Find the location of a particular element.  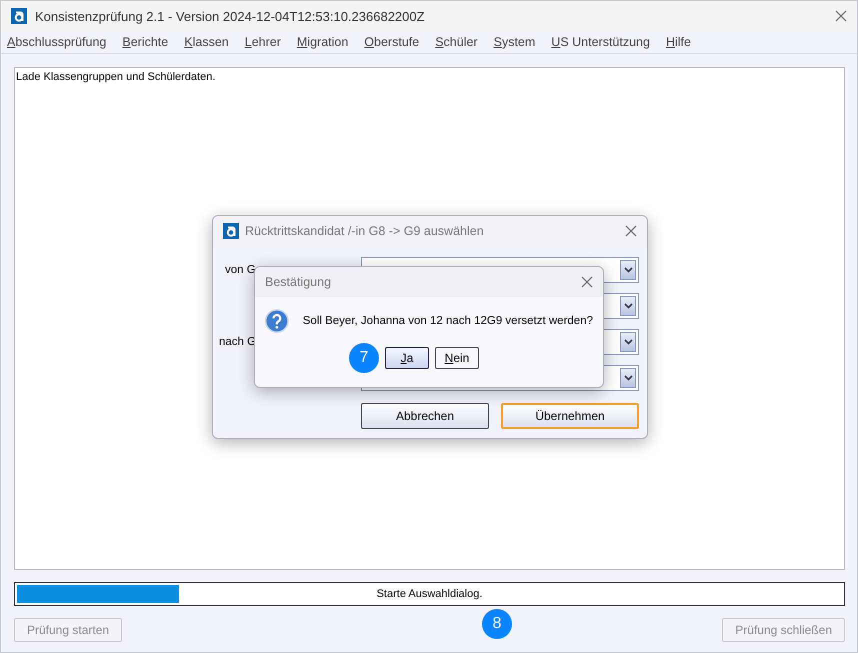

no-button: Nein is located at coordinates (457, 358).